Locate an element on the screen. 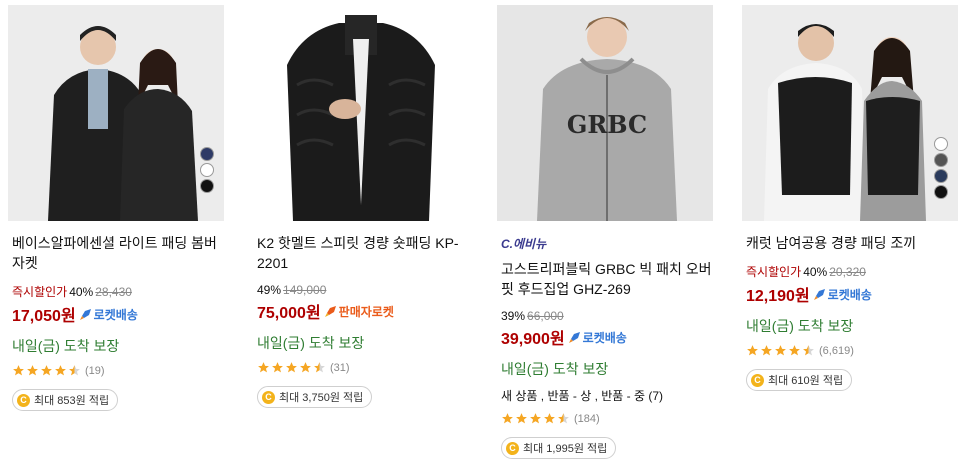 The image size is (966, 474). sale-price: 17,050원 is located at coordinates (44, 316).